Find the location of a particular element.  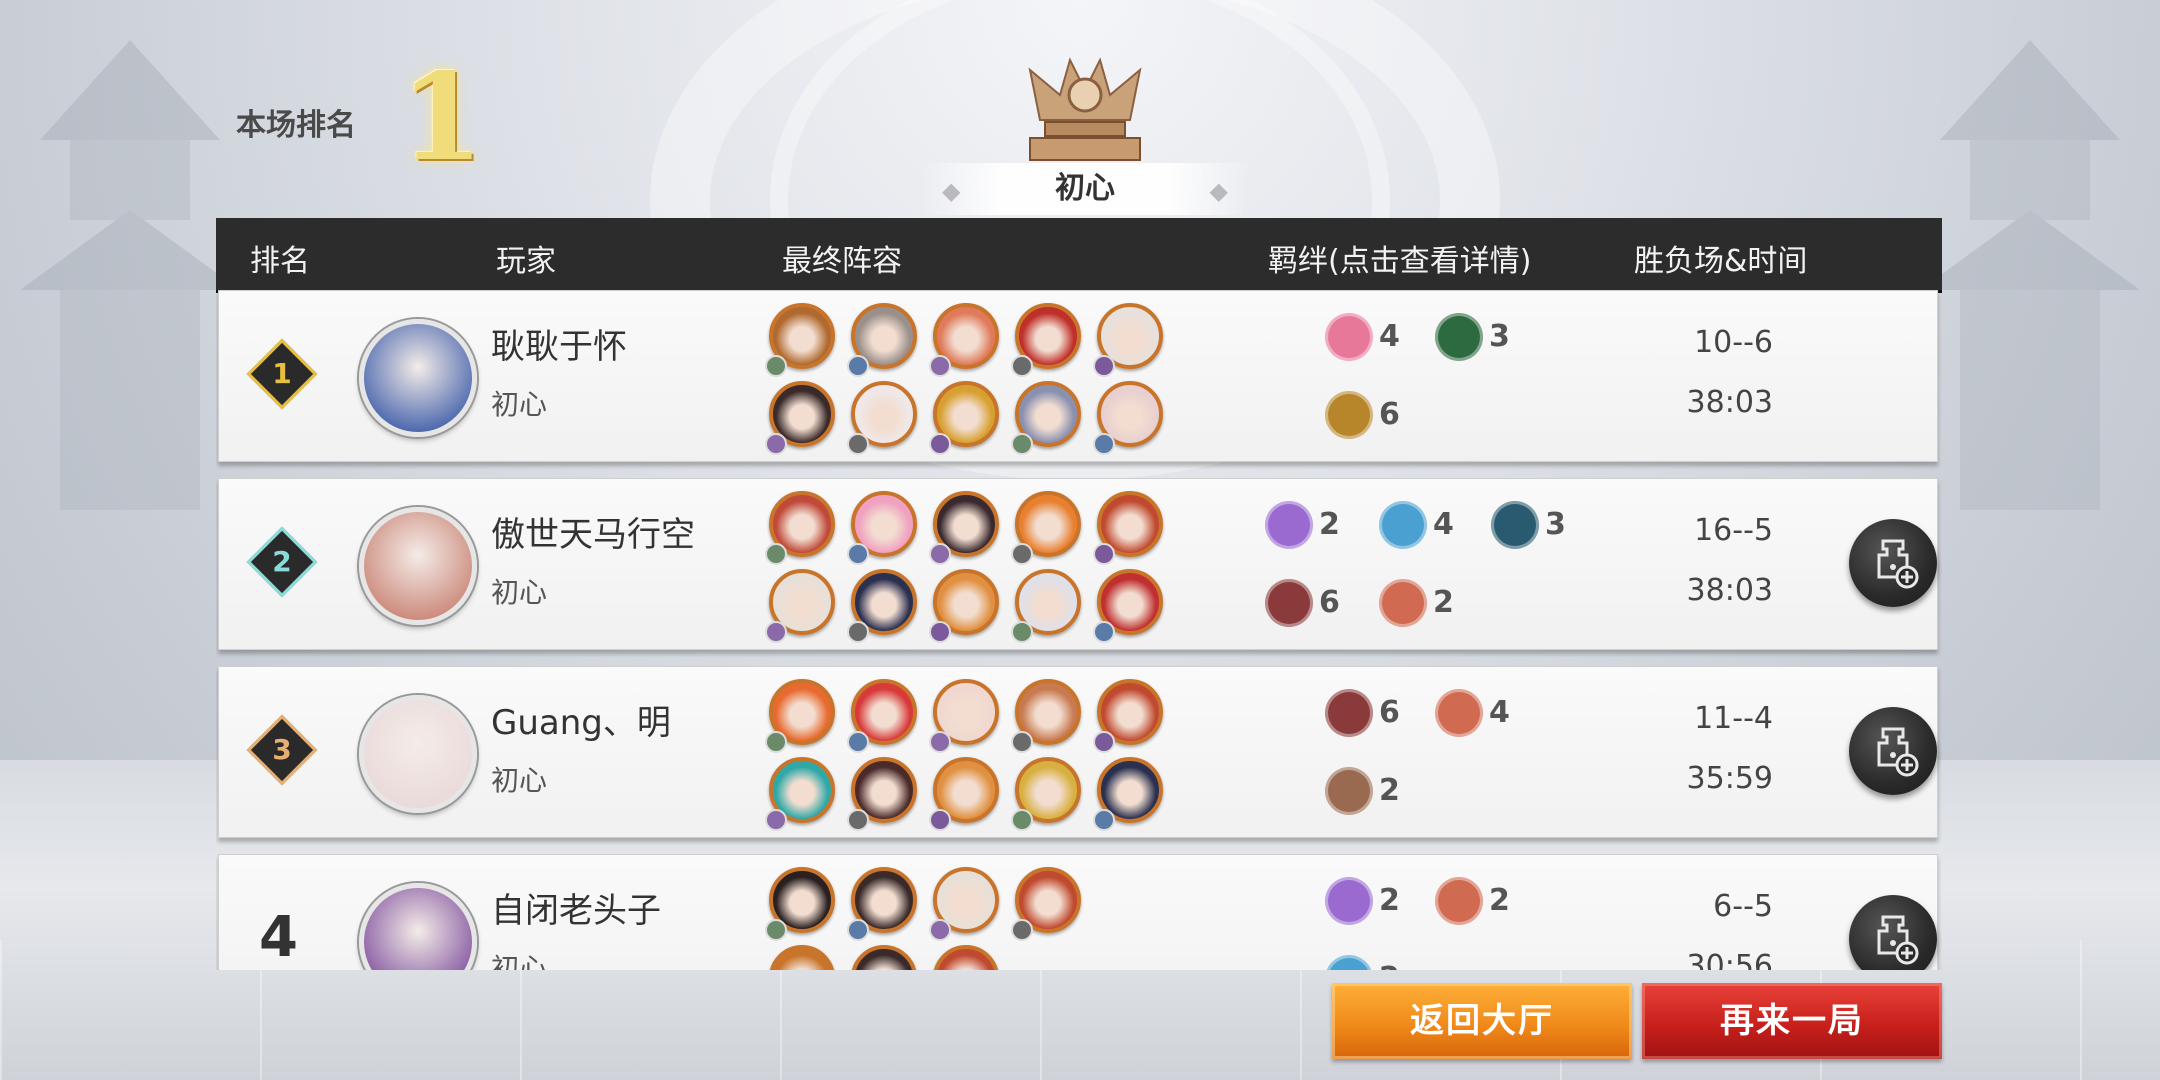

mode-title-banner: ◆ 初心 ◆ is located at coordinates (1085, 189).